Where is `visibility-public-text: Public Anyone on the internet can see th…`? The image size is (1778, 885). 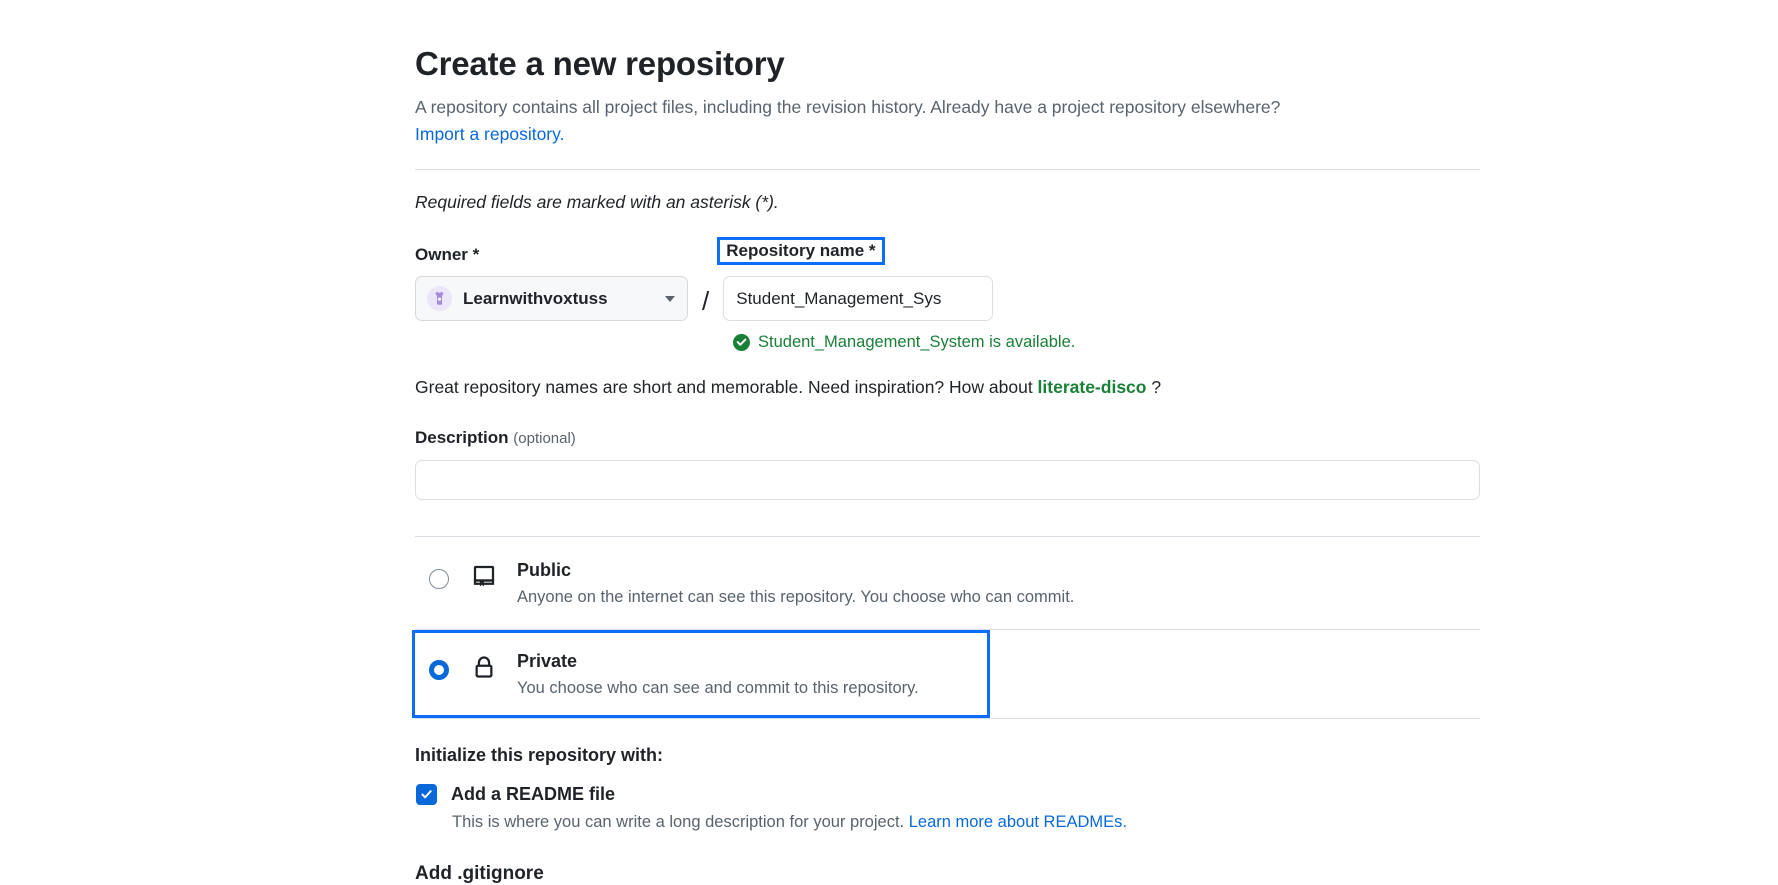
visibility-public-text: Public Anyone on the internet can see th… is located at coordinates (795, 584).